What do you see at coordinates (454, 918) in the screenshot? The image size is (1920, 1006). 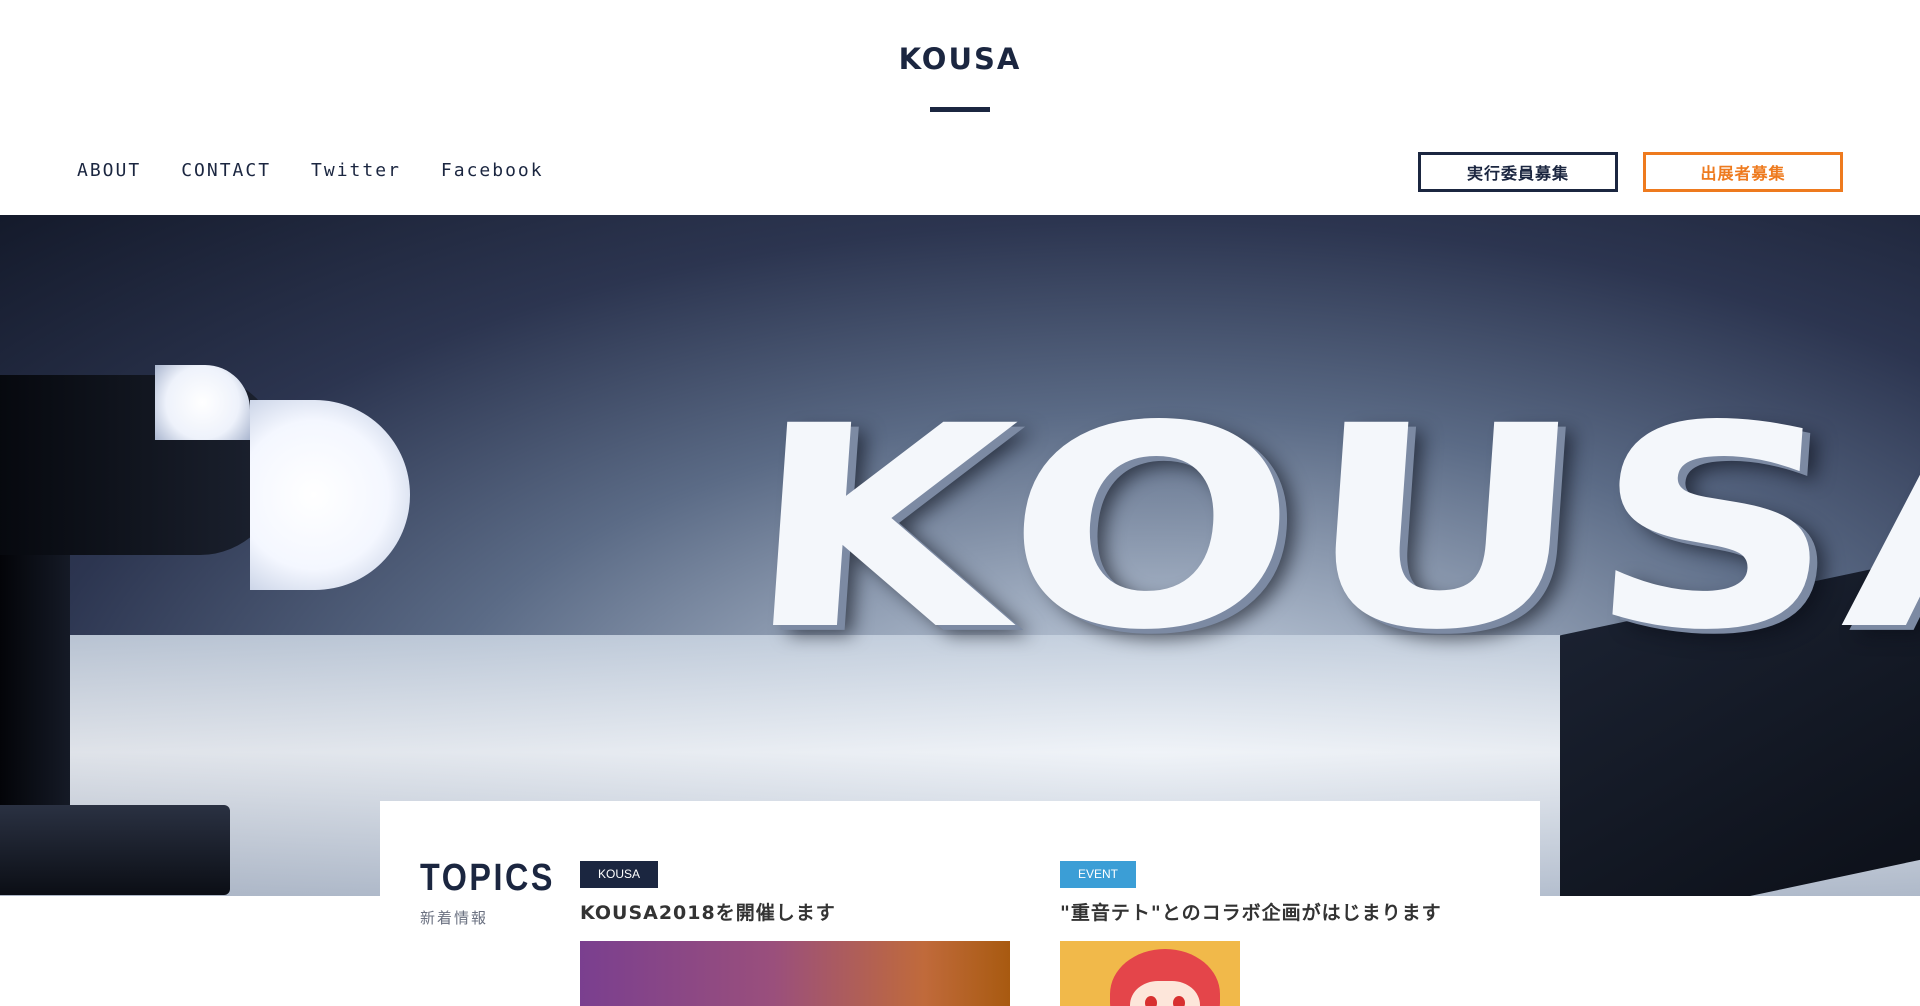 I see `topics-subtitle: 新着情報` at bounding box center [454, 918].